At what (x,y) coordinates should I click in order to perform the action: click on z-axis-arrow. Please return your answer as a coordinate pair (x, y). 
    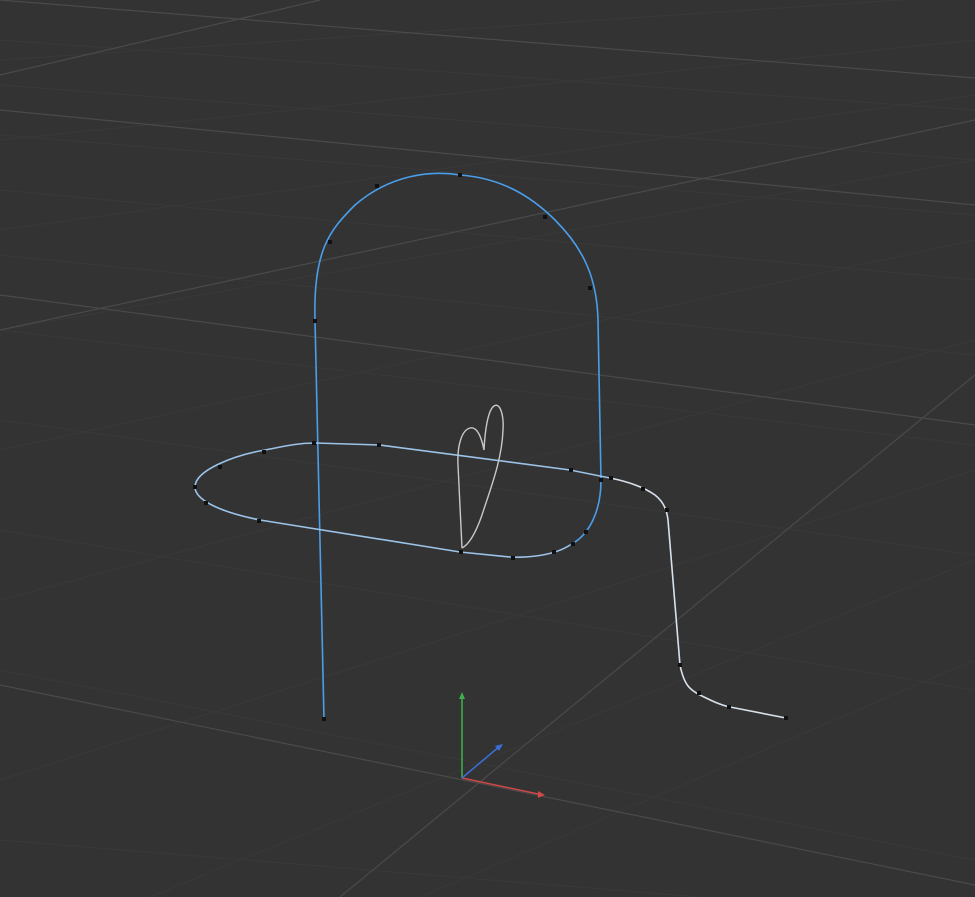
    Looking at the image, I should click on (481, 762).